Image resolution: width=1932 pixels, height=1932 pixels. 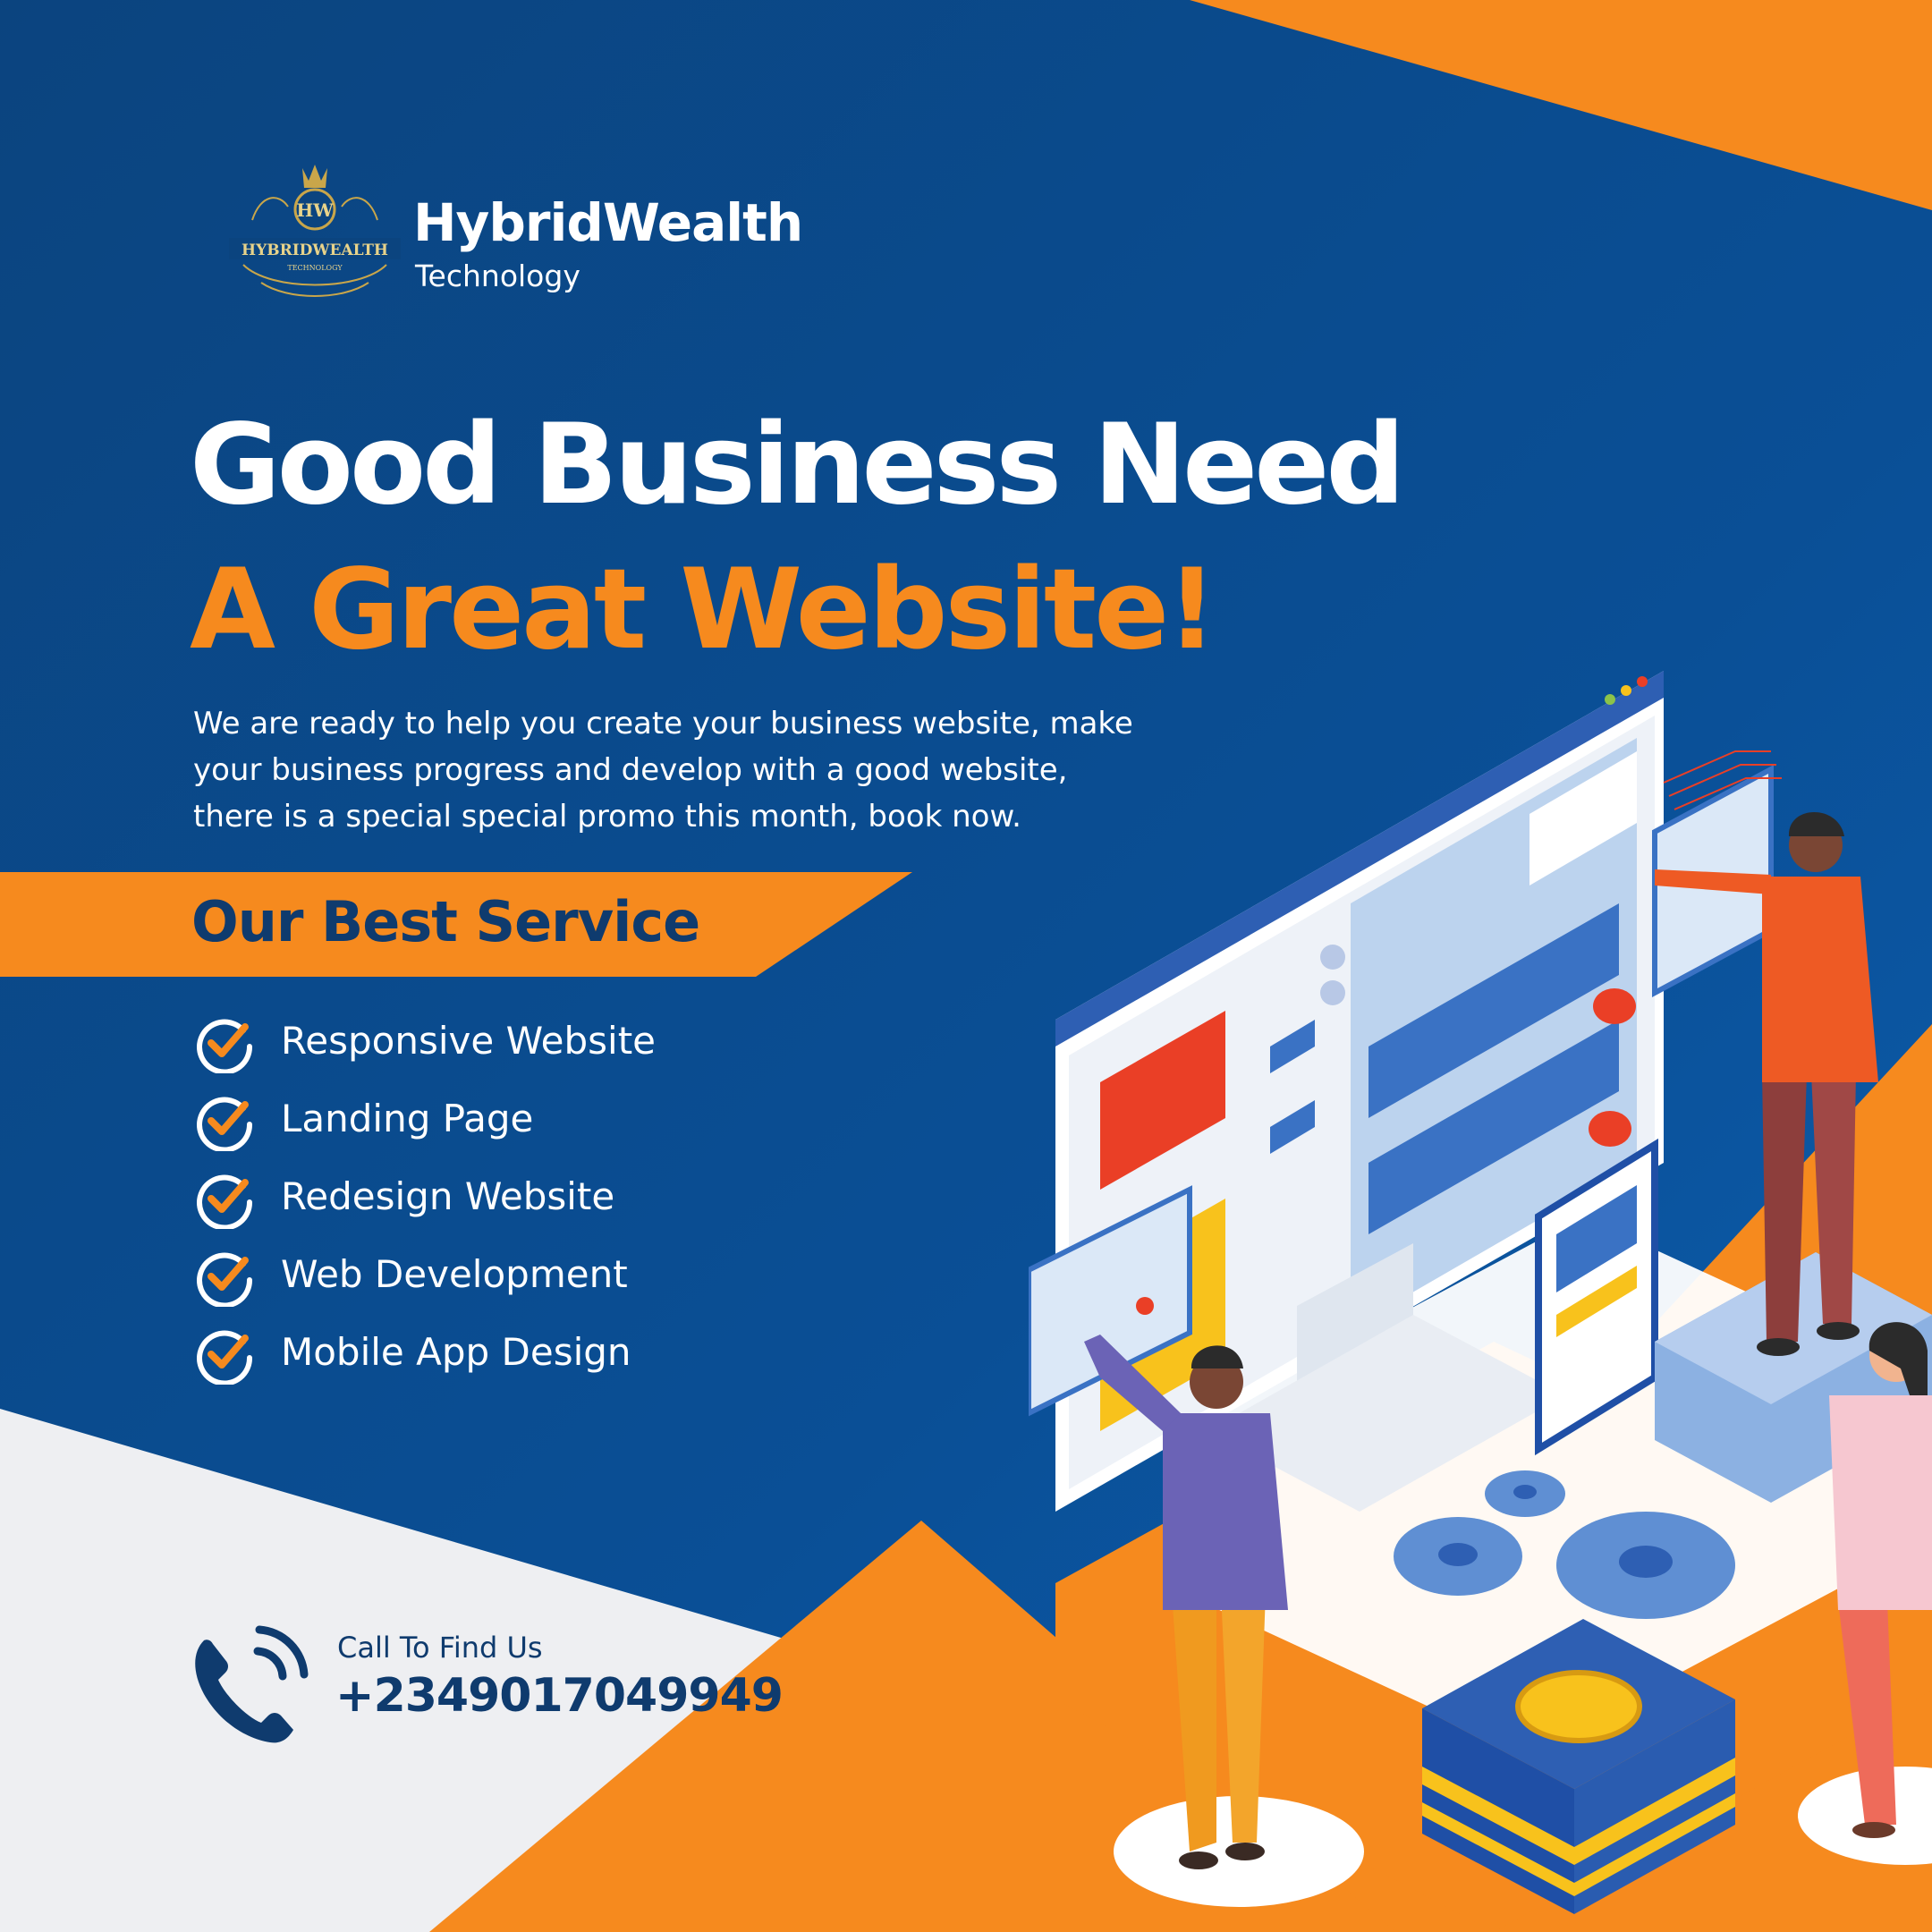 What do you see at coordinates (1578, 1706) in the screenshot?
I see `coin-icon` at bounding box center [1578, 1706].